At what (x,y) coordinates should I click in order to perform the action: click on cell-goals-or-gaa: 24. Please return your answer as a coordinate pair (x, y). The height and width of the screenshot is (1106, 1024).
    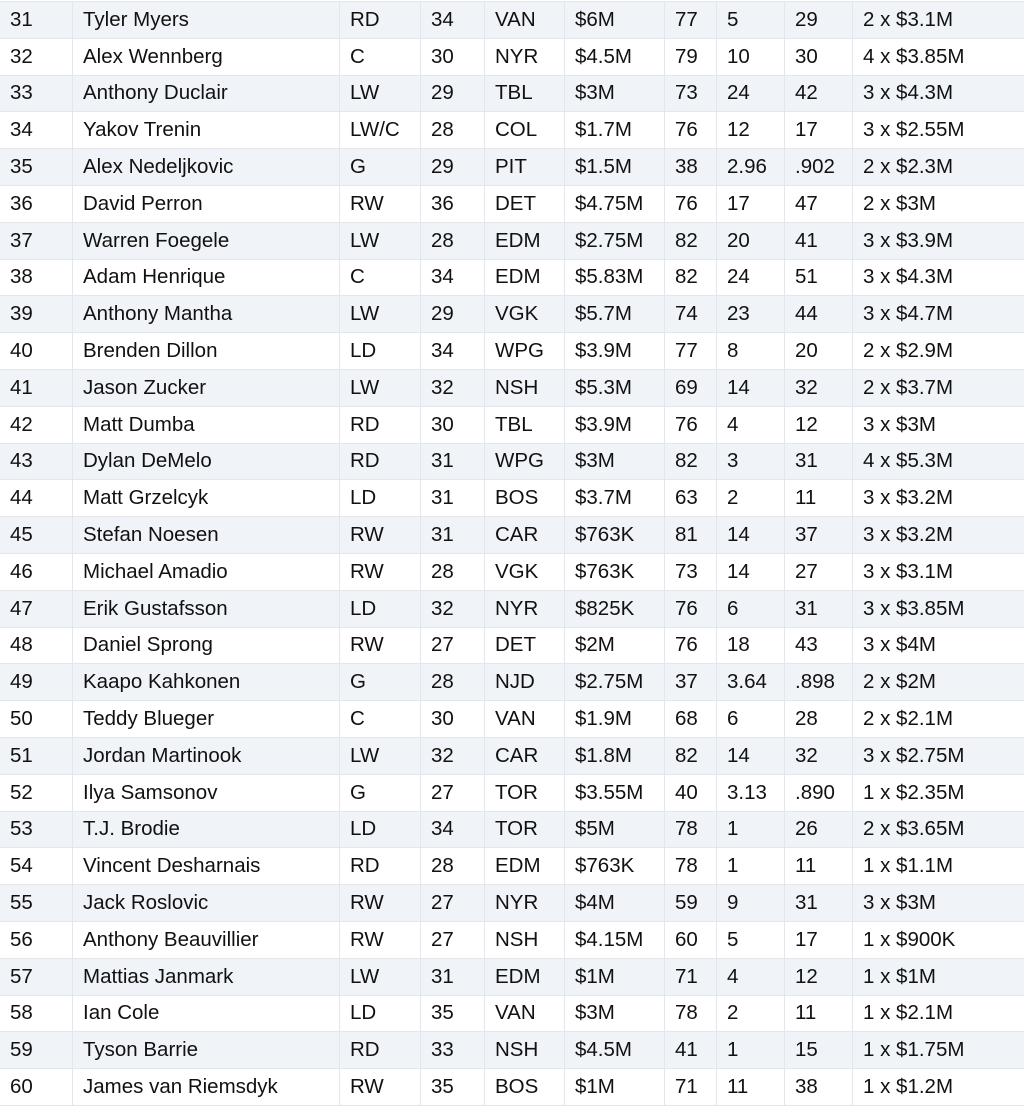
    Looking at the image, I should click on (751, 93).